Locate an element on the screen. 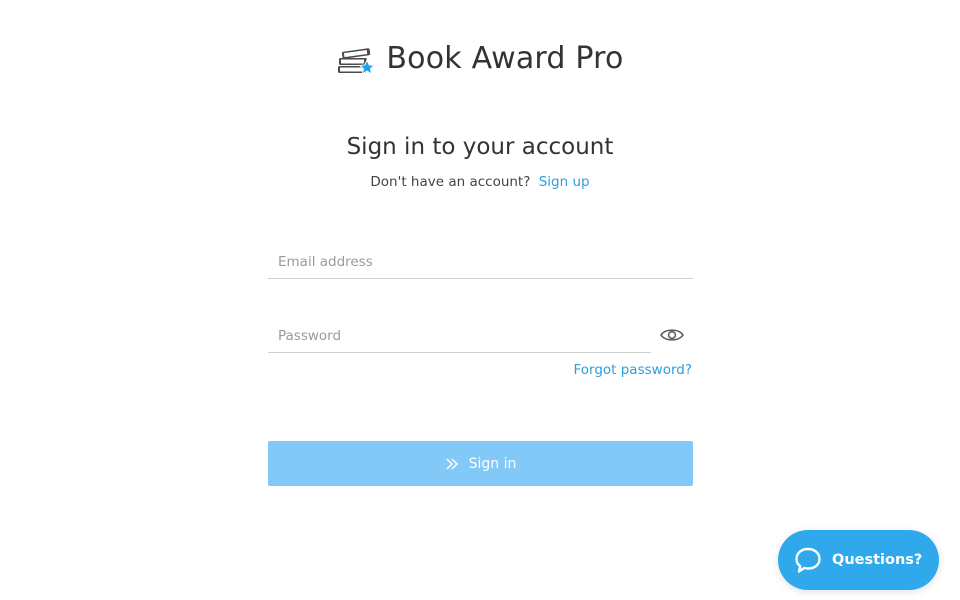  sign-in-button: Sign in is located at coordinates (480, 463).